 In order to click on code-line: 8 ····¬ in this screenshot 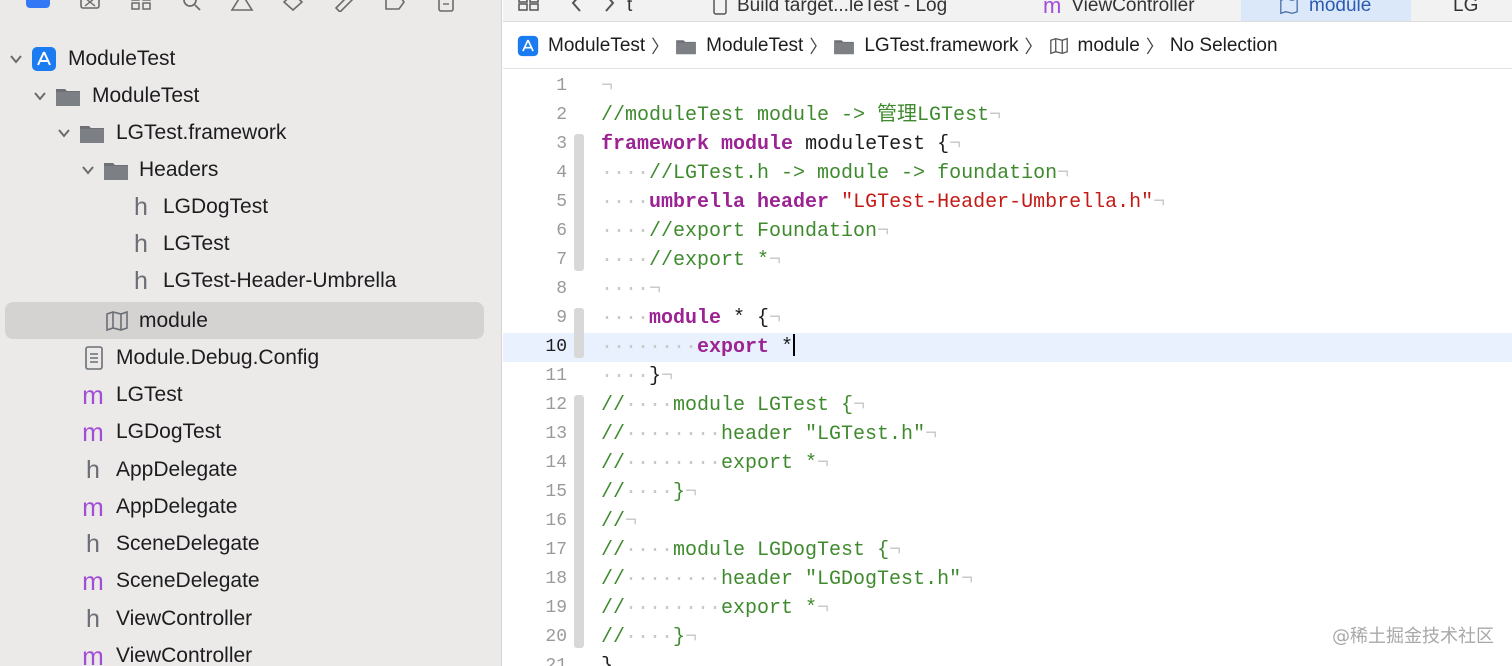, I will do `click(1007, 289)`.